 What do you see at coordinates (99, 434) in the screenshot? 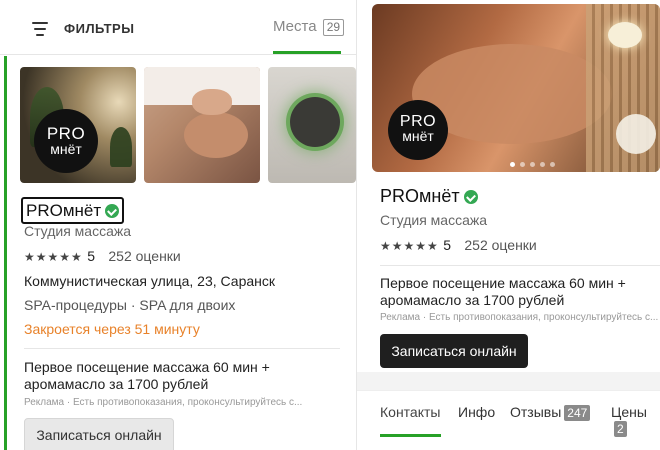
I see `book-online-button: Записаться онлайн` at bounding box center [99, 434].